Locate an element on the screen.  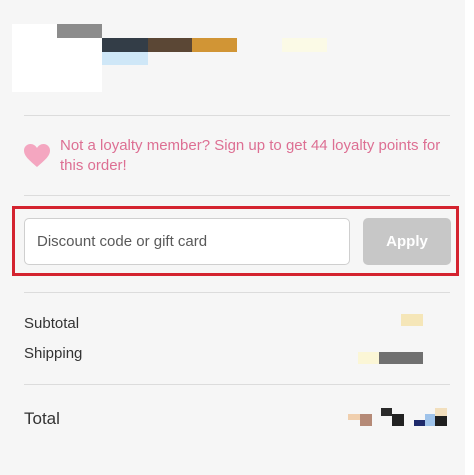
shipping-label: Shipping is located at coordinates (53, 353).